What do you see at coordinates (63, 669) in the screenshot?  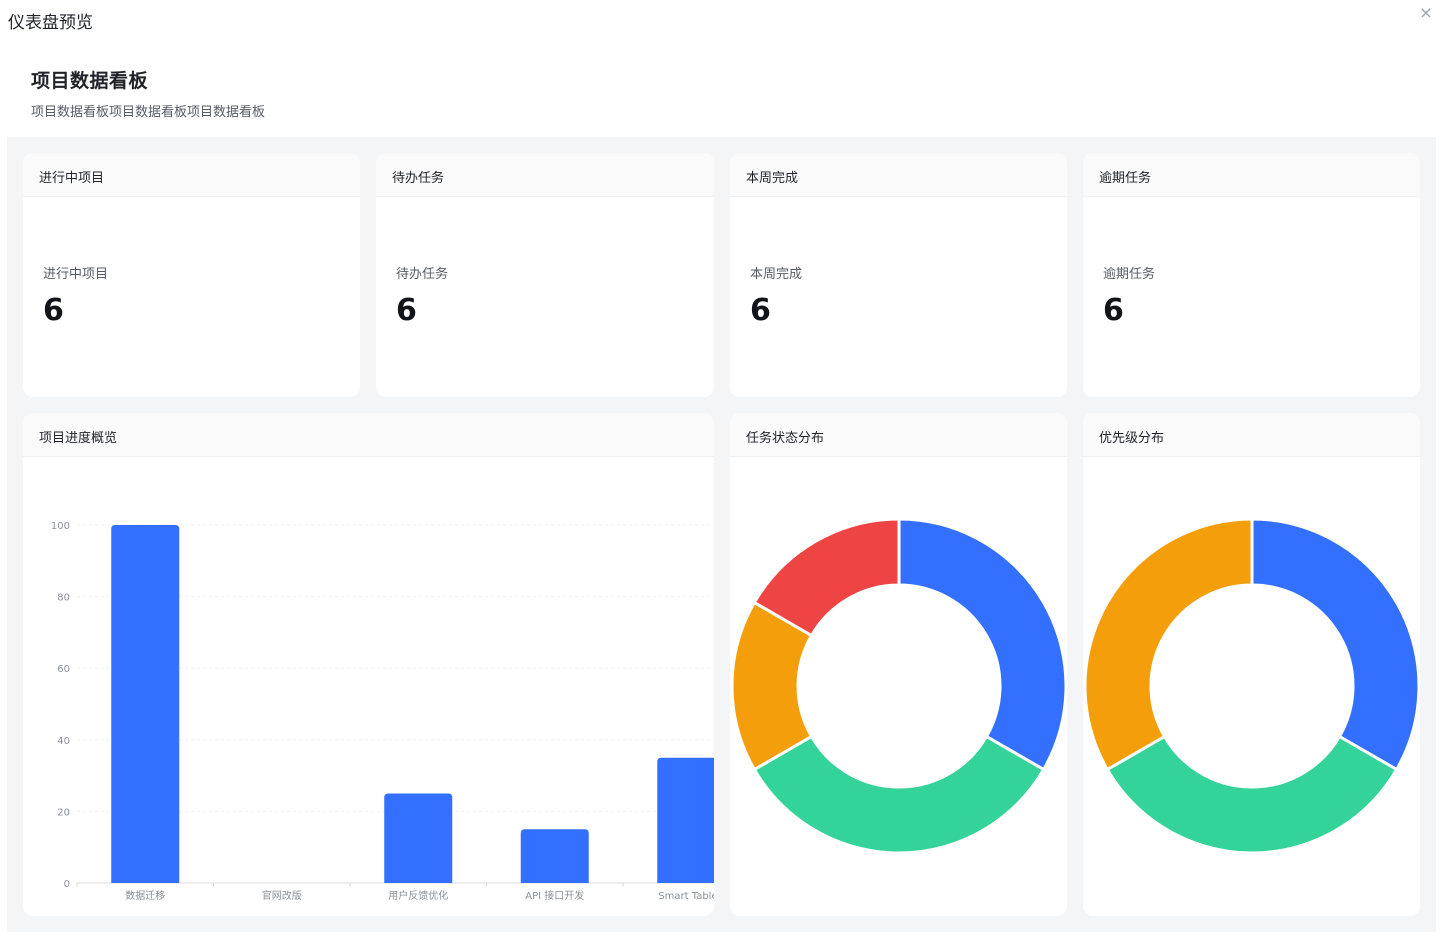 I see `y-tick-label: 60` at bounding box center [63, 669].